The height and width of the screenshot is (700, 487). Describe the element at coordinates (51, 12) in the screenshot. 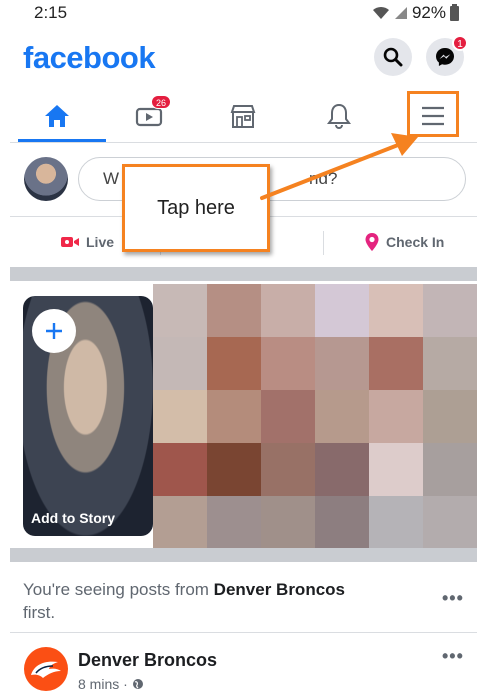

I see `status-time: 2:15` at that location.